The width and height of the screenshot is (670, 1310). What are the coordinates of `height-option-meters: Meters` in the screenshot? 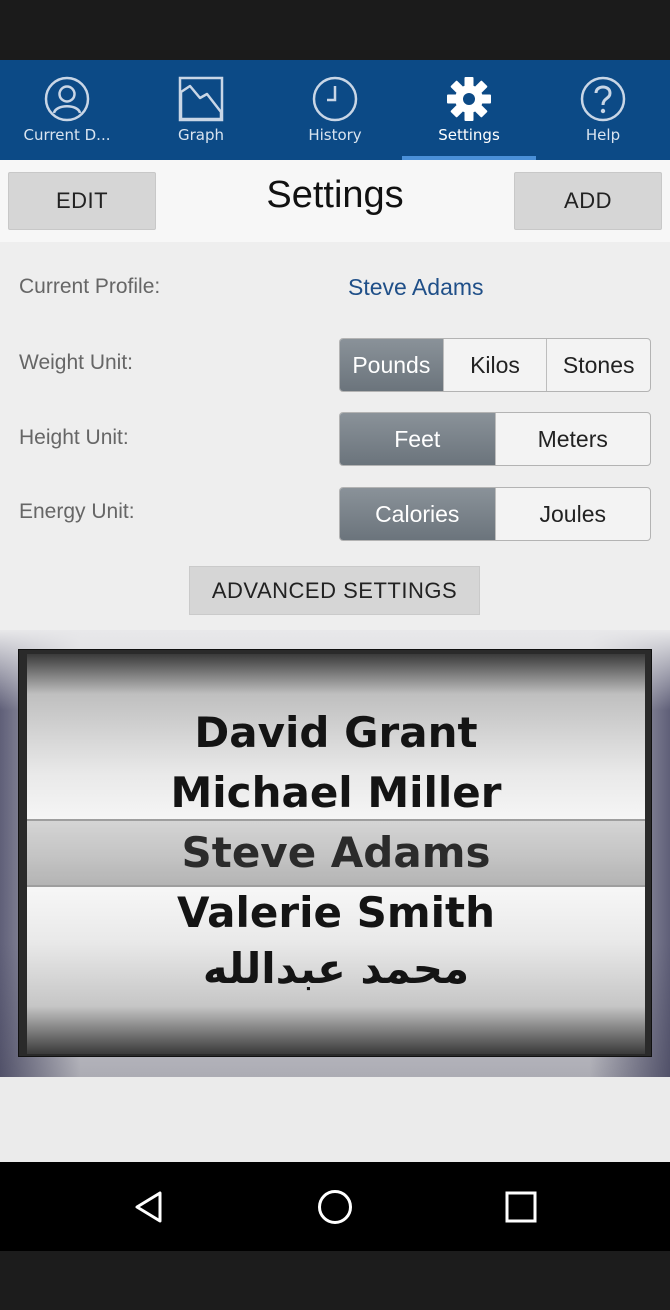 It's located at (573, 439).